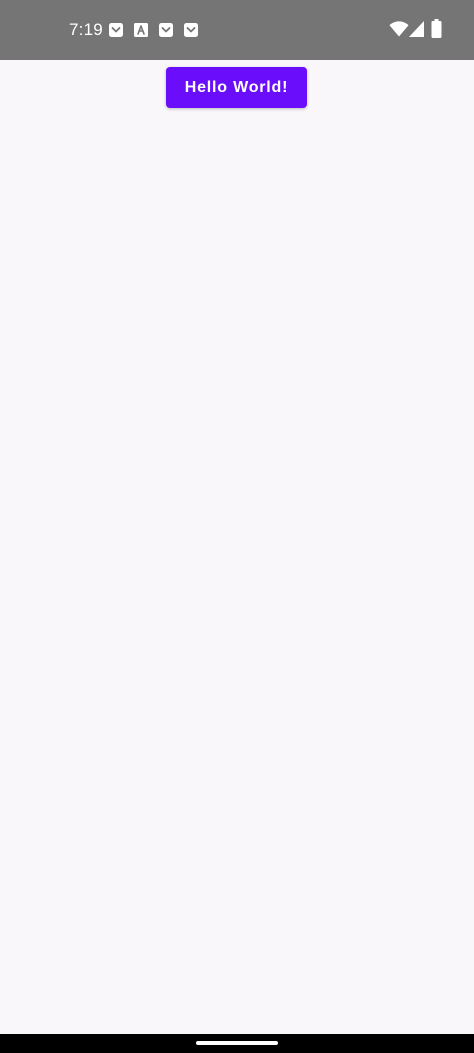 This screenshot has height=1053, width=474. I want to click on a-box-icon, so click(141, 30).